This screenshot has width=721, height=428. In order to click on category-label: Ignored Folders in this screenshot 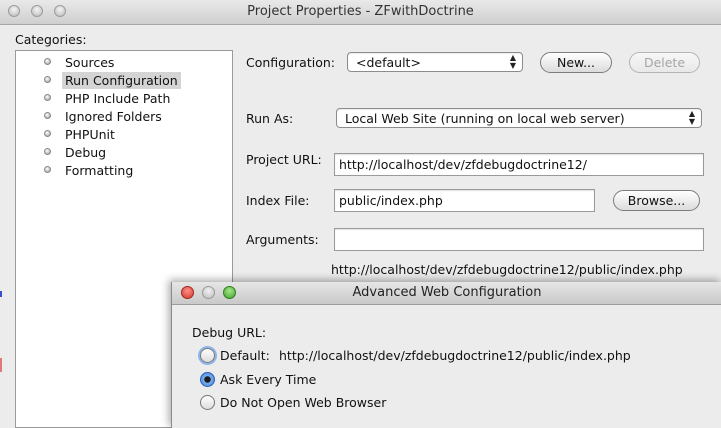, I will do `click(113, 116)`.